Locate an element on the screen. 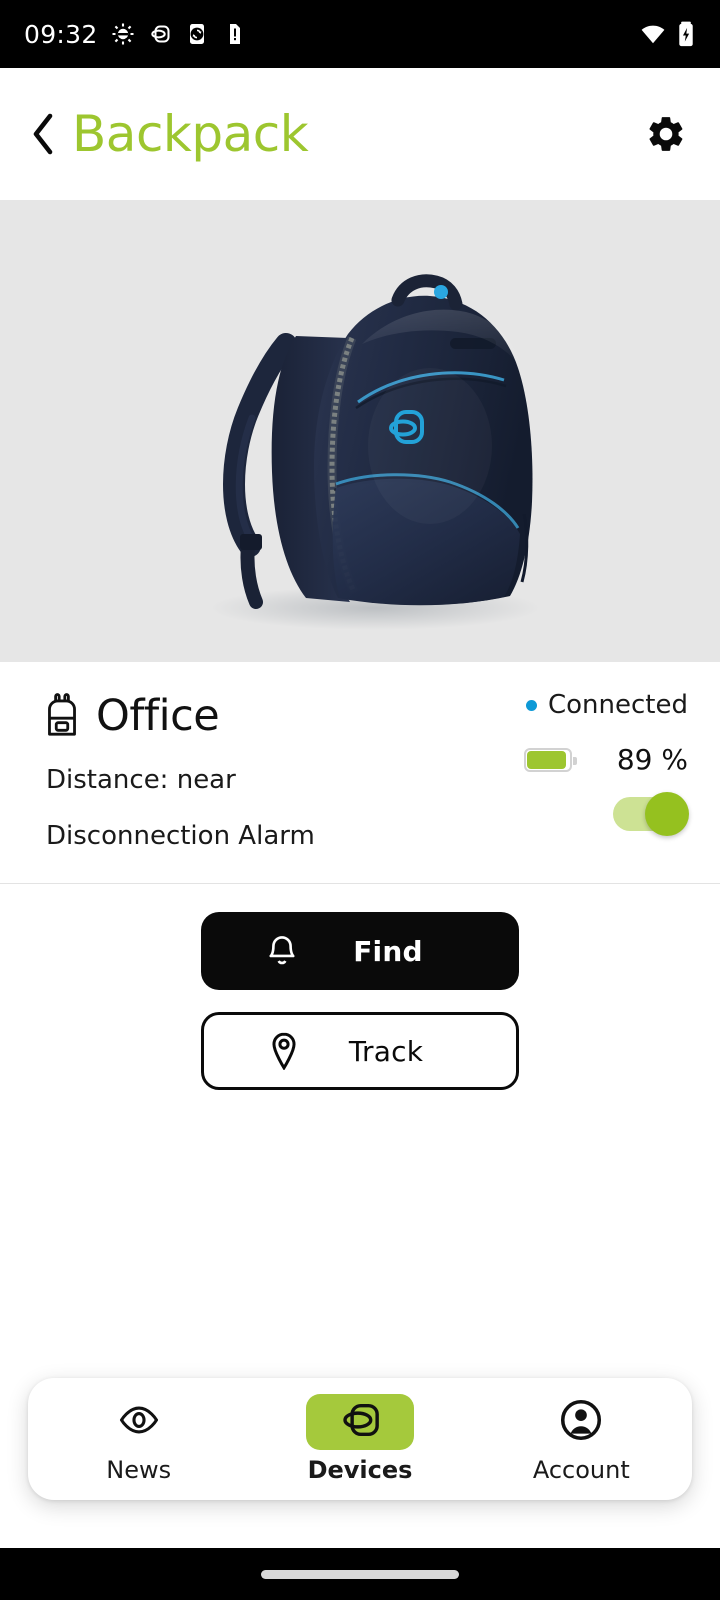 This screenshot has width=720, height=1600. settings-button is located at coordinates (666, 134).